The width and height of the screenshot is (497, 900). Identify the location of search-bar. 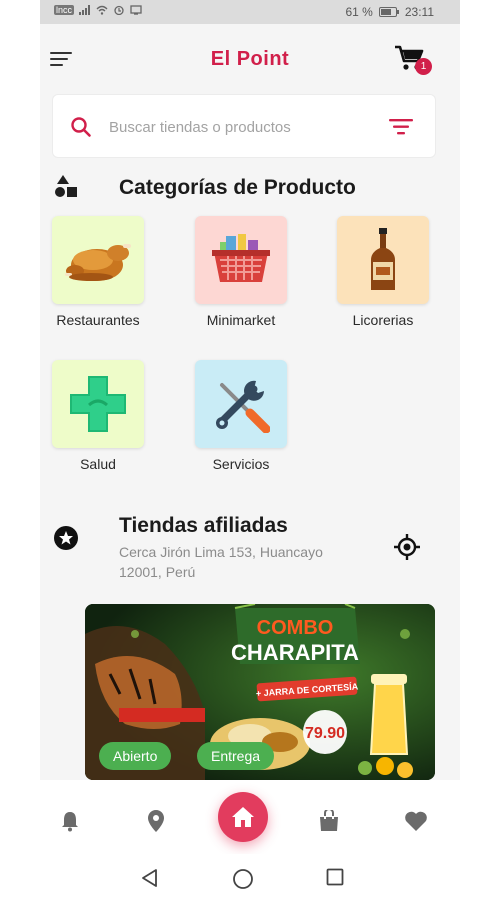
(244, 126).